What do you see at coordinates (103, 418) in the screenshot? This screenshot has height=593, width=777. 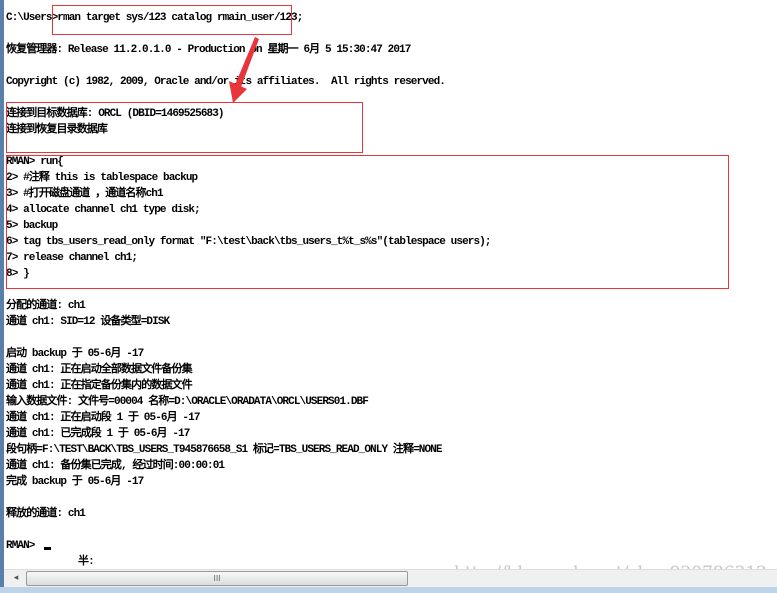 I see `console-line-text: 通道 ch1: 正在启动段 1 于 05-6月 -17` at bounding box center [103, 418].